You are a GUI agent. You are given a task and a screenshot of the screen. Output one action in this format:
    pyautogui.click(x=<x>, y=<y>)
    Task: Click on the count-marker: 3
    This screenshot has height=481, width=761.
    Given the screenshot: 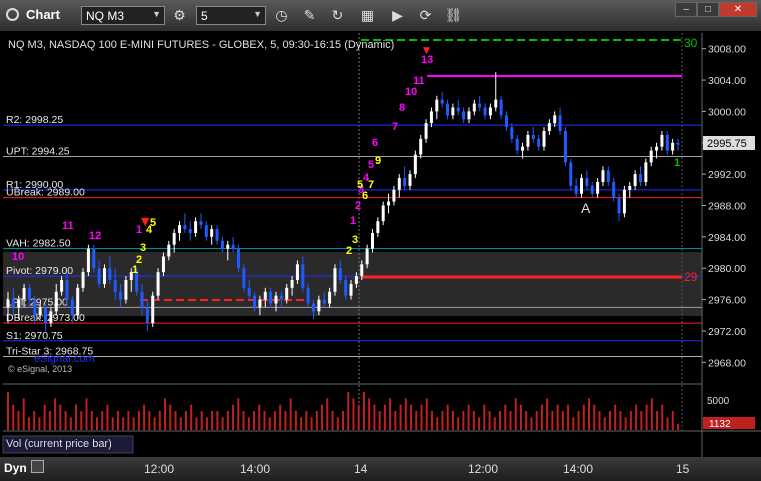 What is the action you would take?
    pyautogui.click(x=355, y=240)
    